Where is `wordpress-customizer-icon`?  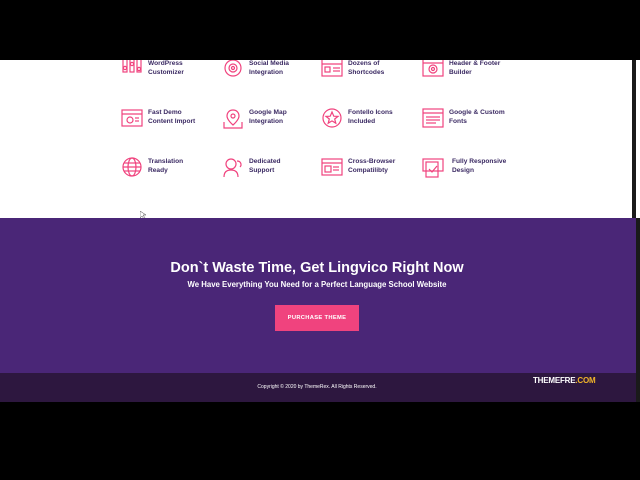 wordpress-customizer-icon is located at coordinates (132, 71).